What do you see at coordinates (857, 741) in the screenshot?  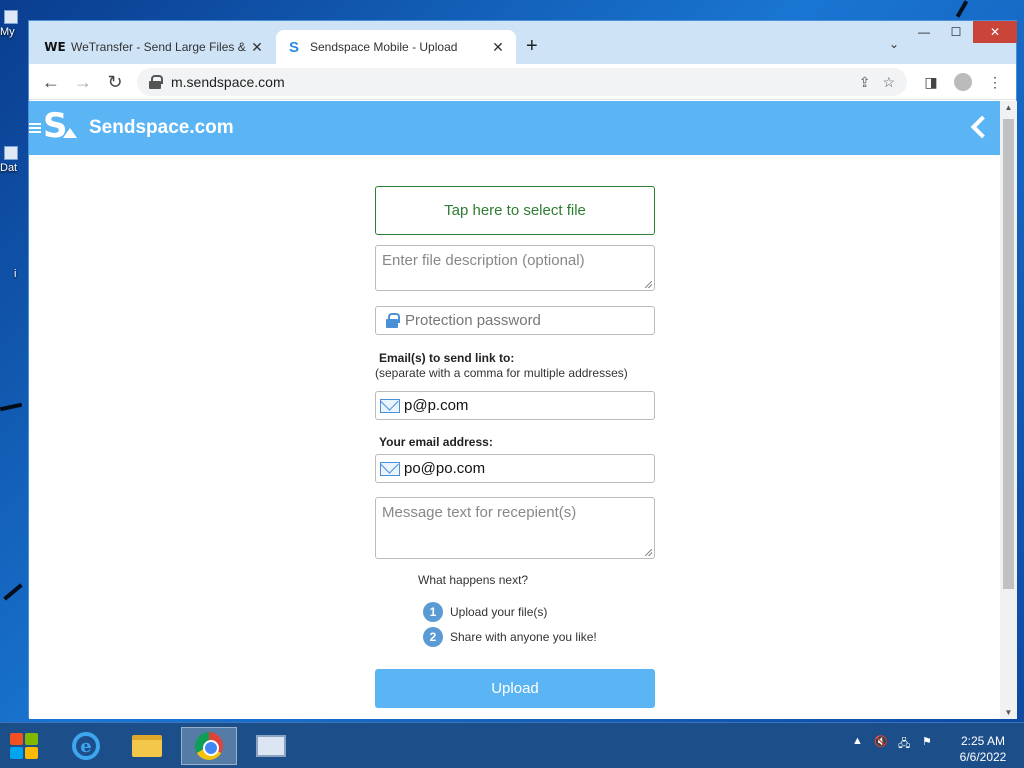 I see `show-hidden-icons-chevron-icon: ▲` at bounding box center [857, 741].